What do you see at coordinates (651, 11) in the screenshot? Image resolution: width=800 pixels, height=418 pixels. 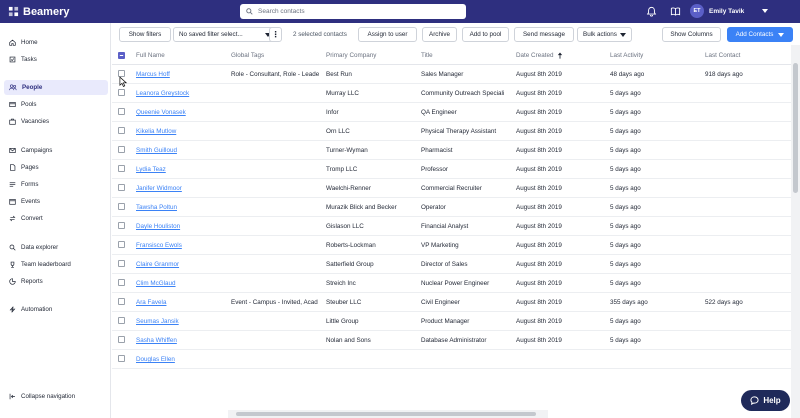 I see `notifications-bell-icon` at bounding box center [651, 11].